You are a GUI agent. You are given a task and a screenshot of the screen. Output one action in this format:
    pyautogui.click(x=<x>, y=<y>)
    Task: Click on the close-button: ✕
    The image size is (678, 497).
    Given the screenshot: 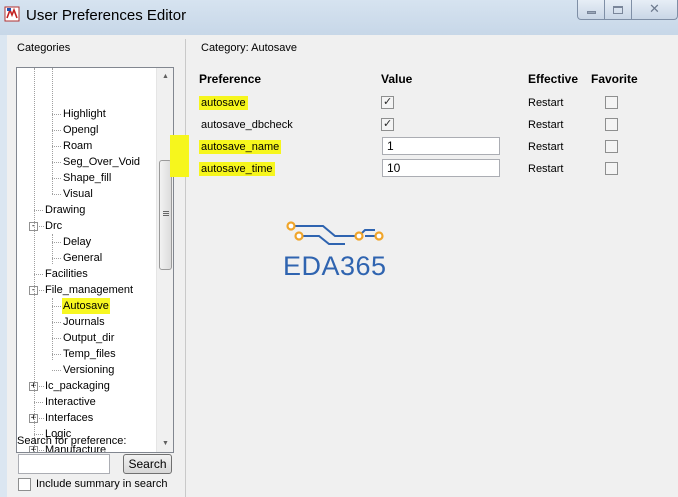 What is the action you would take?
    pyautogui.click(x=655, y=10)
    